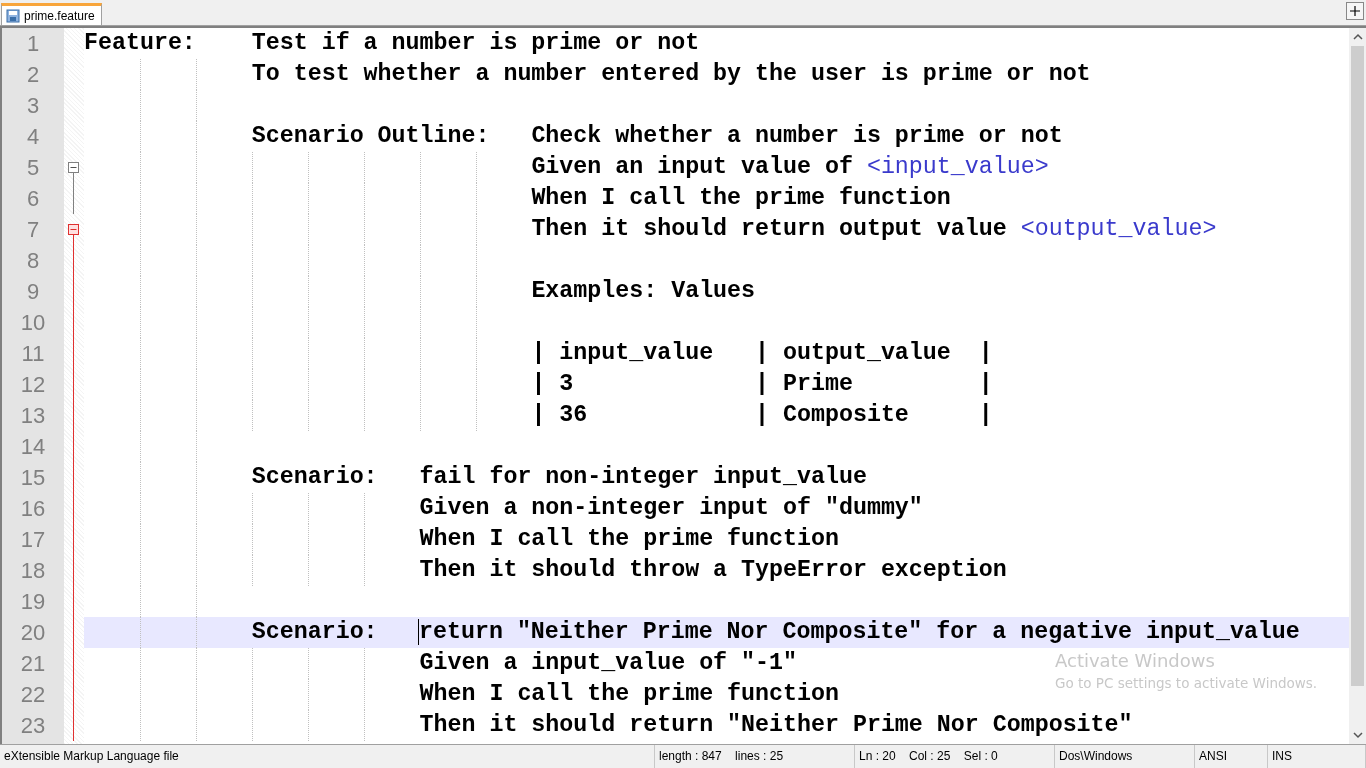 This screenshot has height=768, width=1366. What do you see at coordinates (955, 756) in the screenshot?
I see `status-text: Ln : 20 Col : 25 Sel : 0` at bounding box center [955, 756].